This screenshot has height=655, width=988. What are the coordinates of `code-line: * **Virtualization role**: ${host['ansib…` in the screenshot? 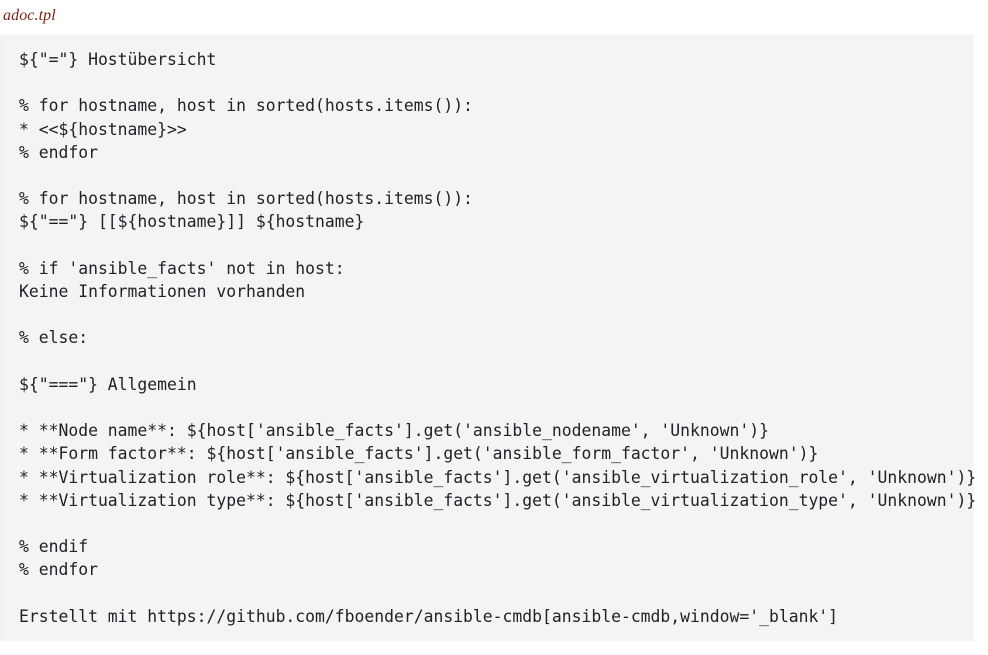 It's located at (498, 477).